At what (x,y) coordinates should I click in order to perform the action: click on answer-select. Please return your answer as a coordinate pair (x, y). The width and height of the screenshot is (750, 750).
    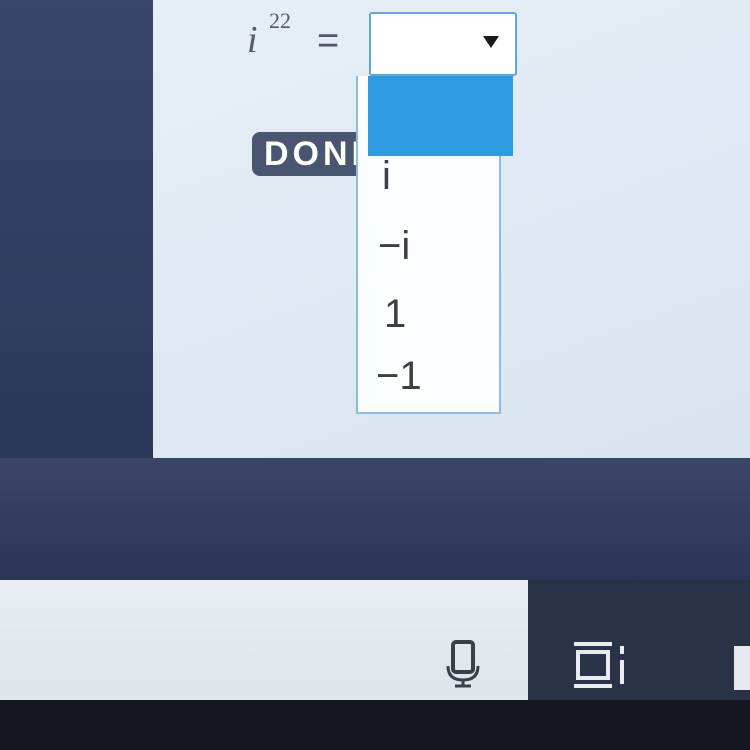
    Looking at the image, I should click on (443, 44).